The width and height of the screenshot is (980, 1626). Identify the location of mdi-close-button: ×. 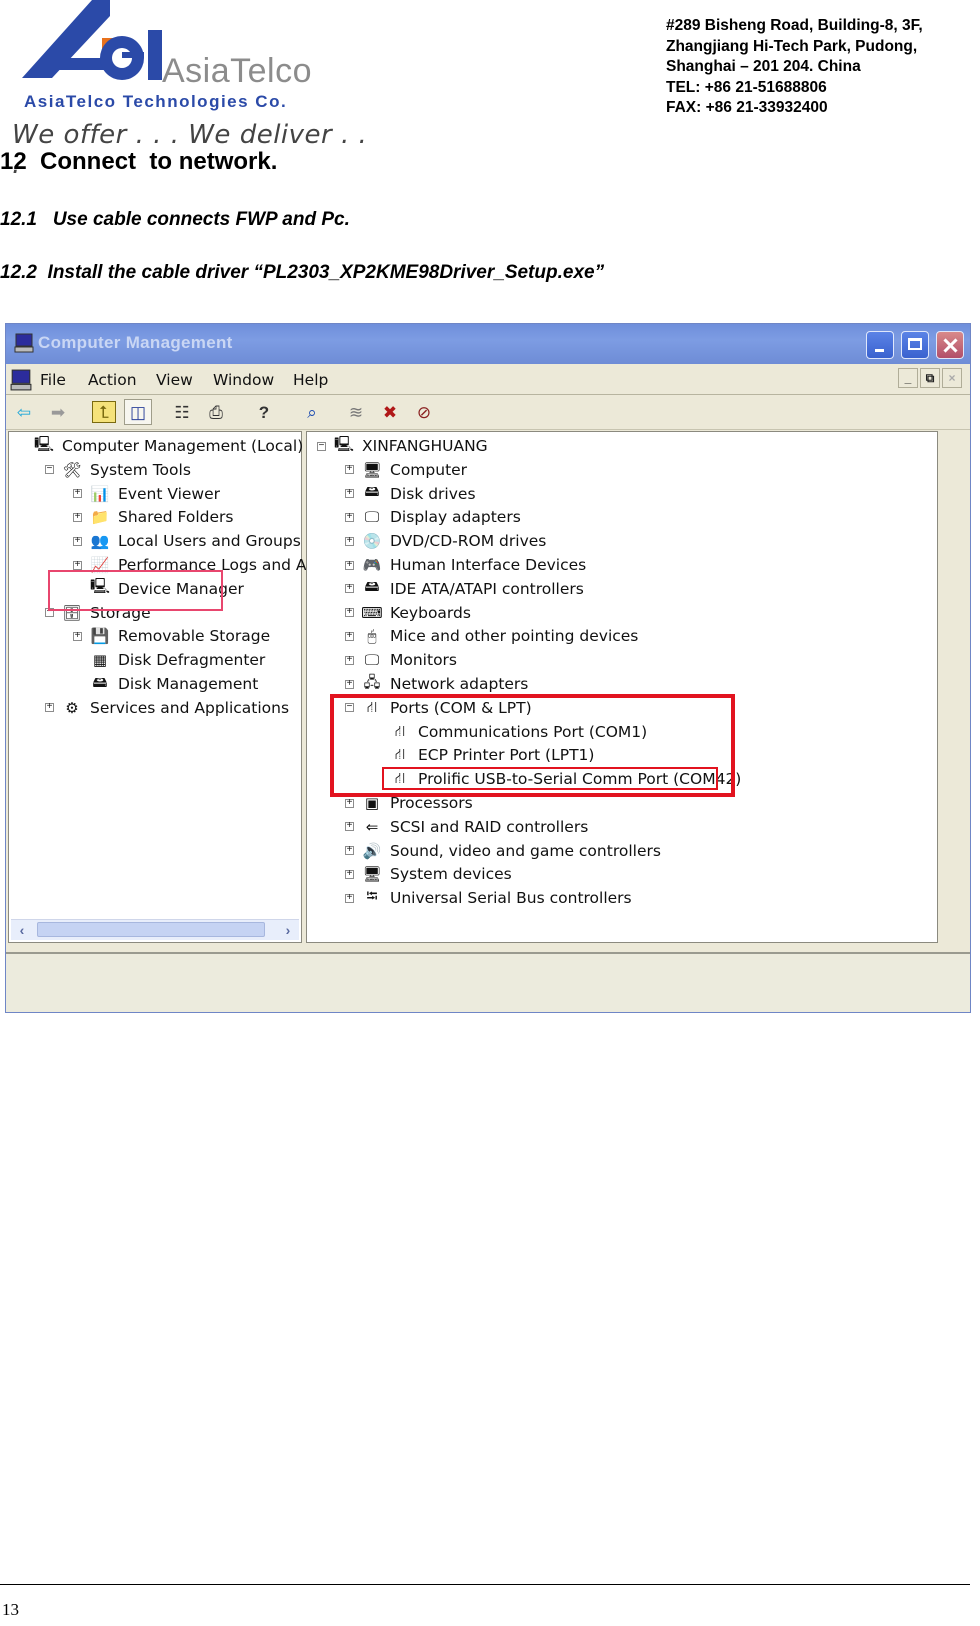
(952, 378).